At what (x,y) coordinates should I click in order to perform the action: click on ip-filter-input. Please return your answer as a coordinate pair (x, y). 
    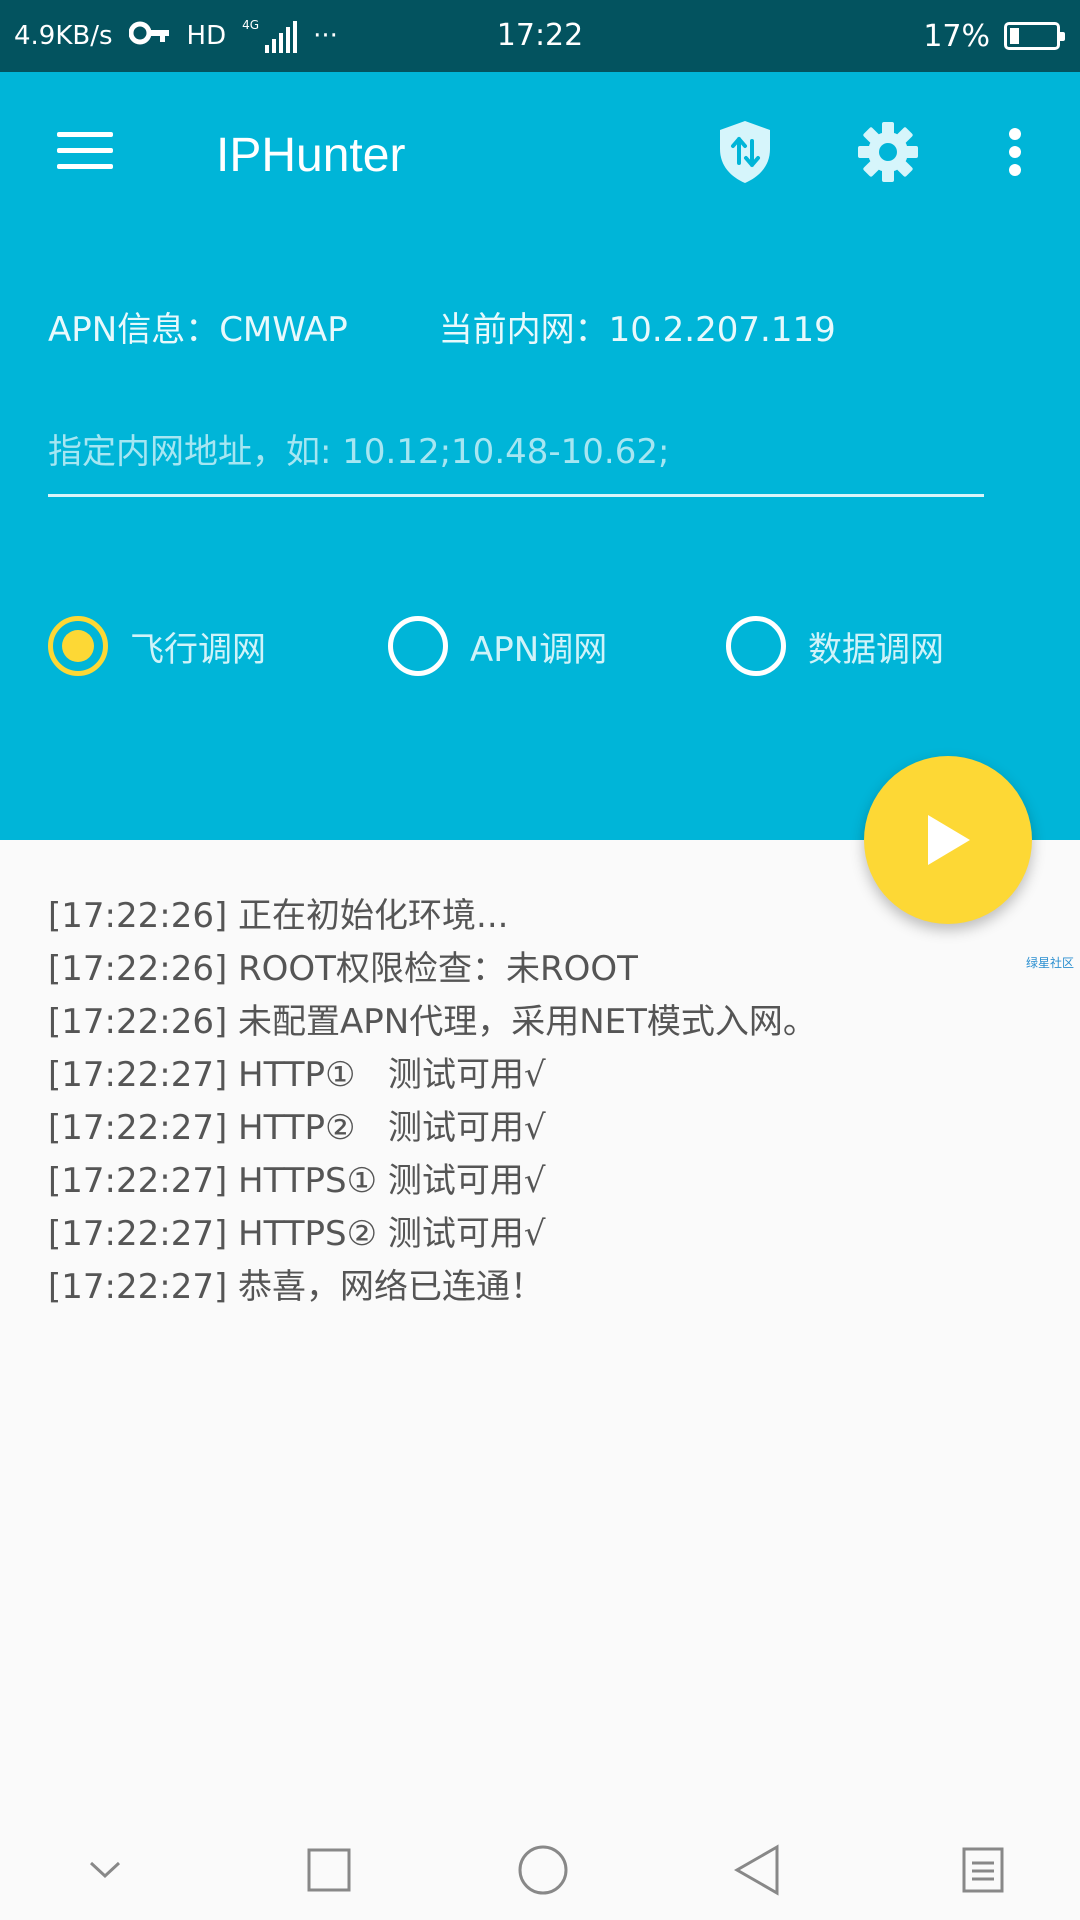
    Looking at the image, I should click on (516, 452).